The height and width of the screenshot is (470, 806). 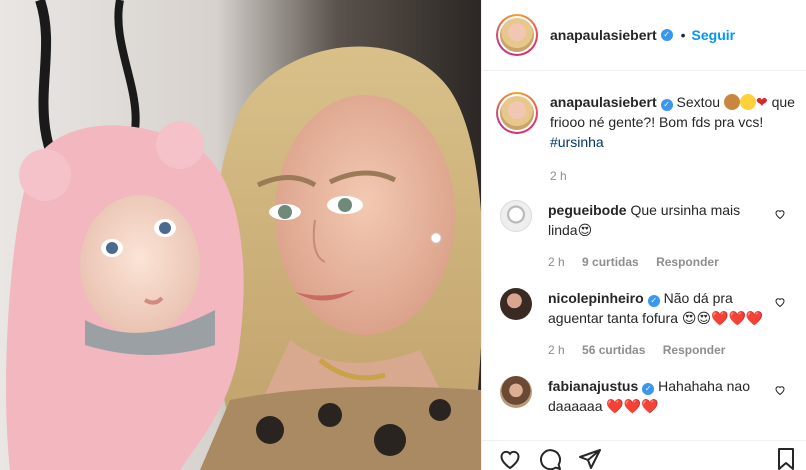 I want to click on caption-username: anapaulasiebert, so click(x=603, y=102).